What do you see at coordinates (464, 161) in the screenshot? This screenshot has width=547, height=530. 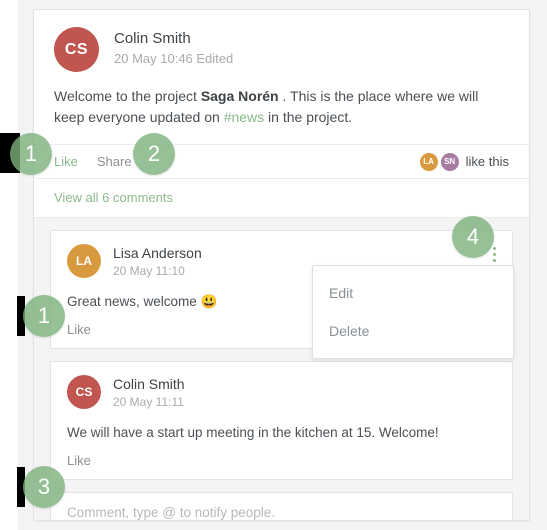 I see `likers-group: LA SN like this` at bounding box center [464, 161].